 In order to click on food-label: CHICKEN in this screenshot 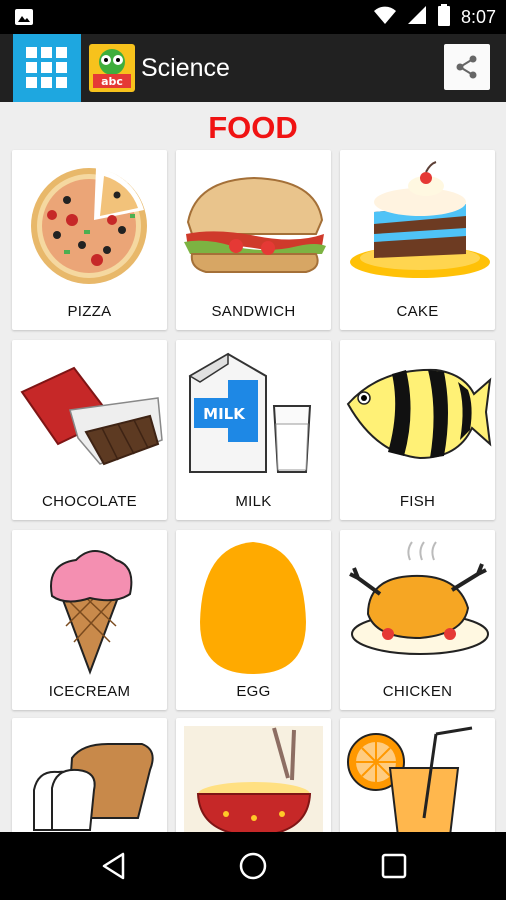, I will do `click(417, 691)`.